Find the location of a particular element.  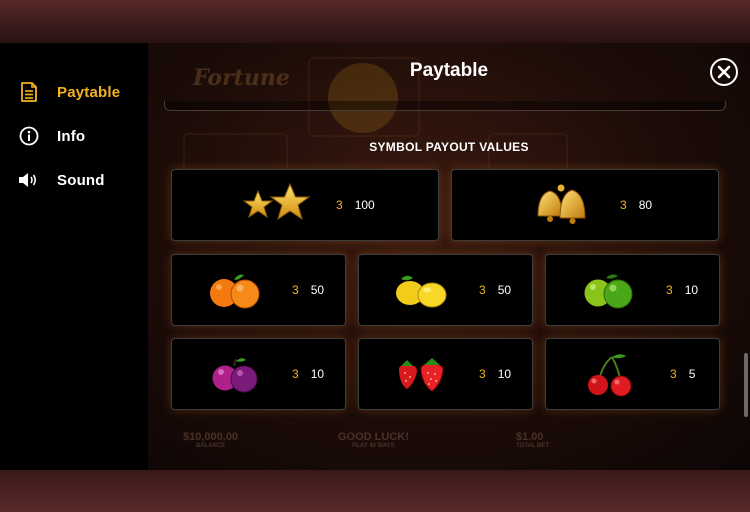

sidebar-item-sound: Sound is located at coordinates (61, 180).